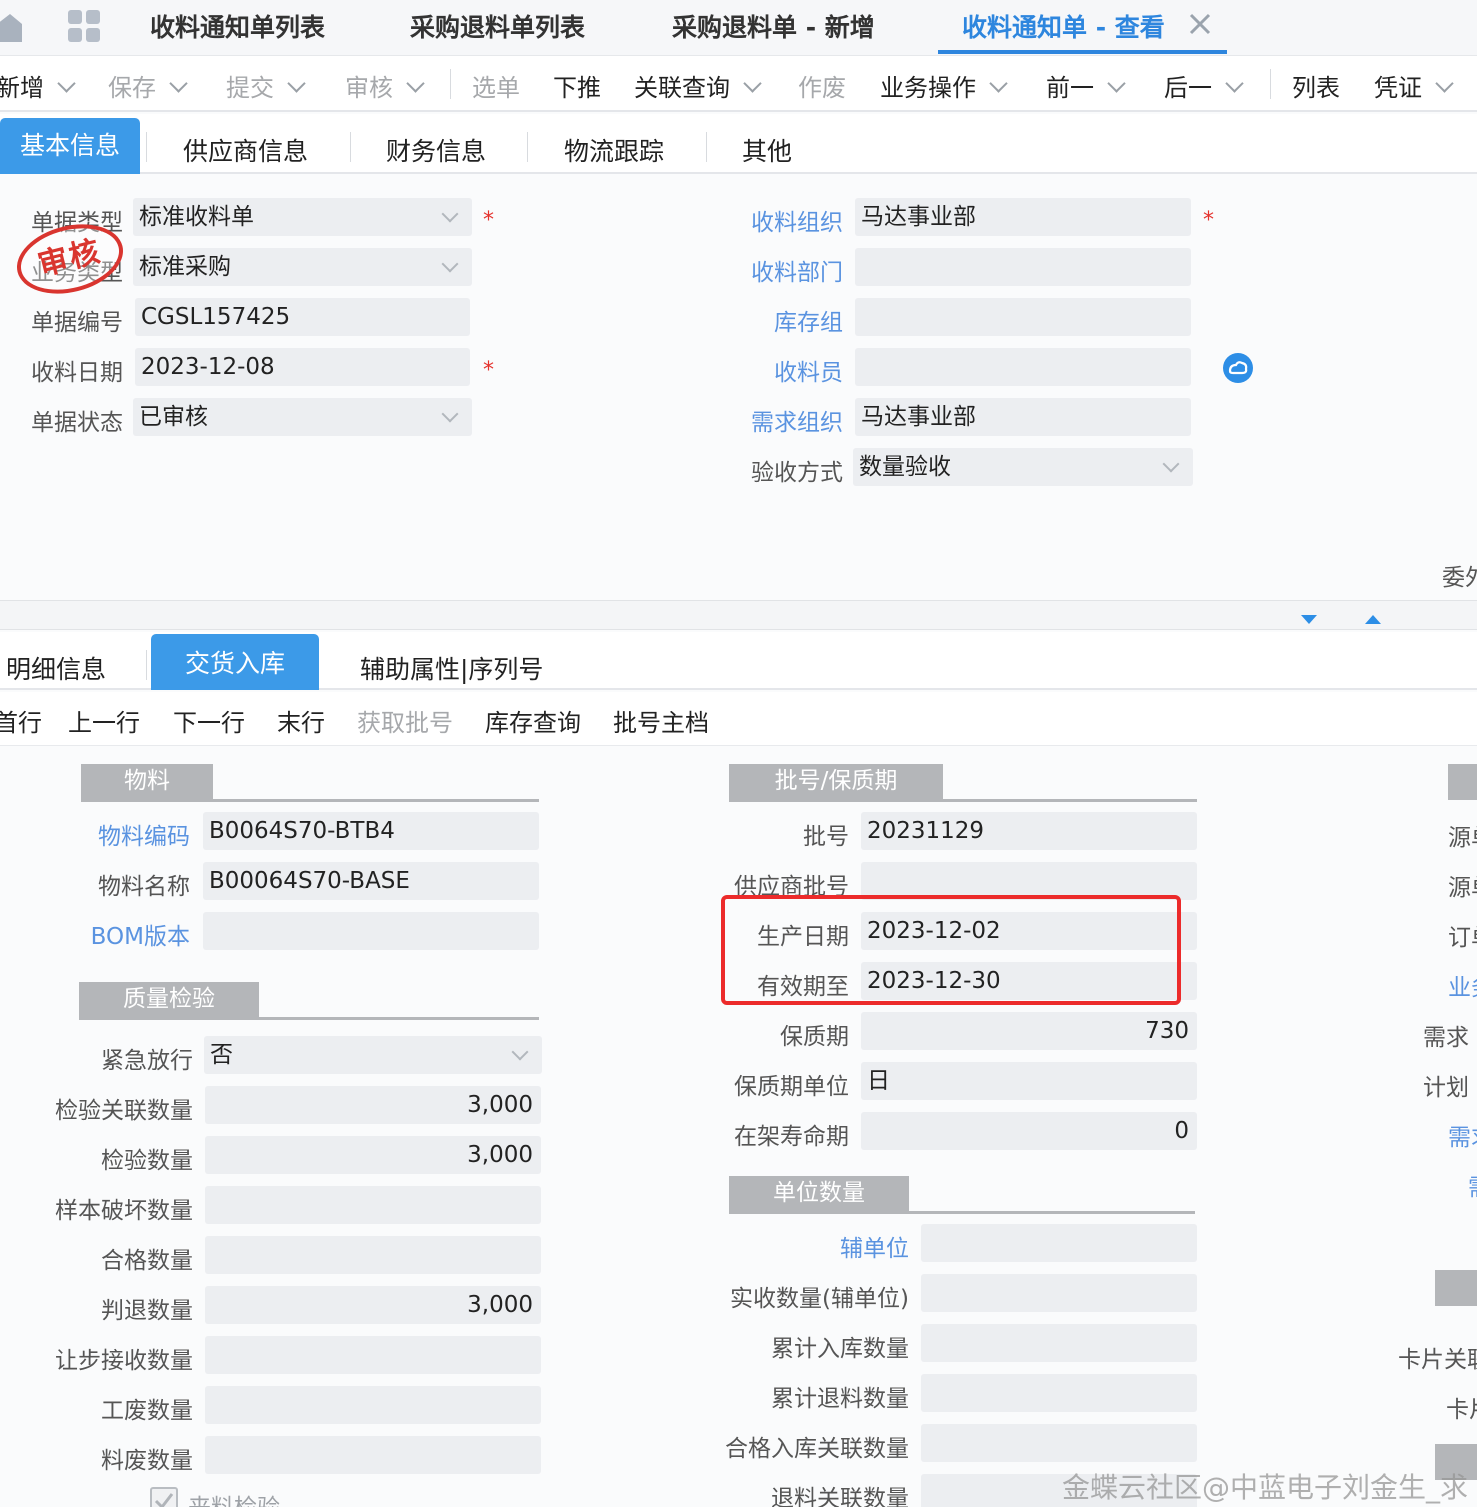 The image size is (1477, 1507). What do you see at coordinates (1023, 467) in the screenshot?
I see `accept-method-select: 数量验收` at bounding box center [1023, 467].